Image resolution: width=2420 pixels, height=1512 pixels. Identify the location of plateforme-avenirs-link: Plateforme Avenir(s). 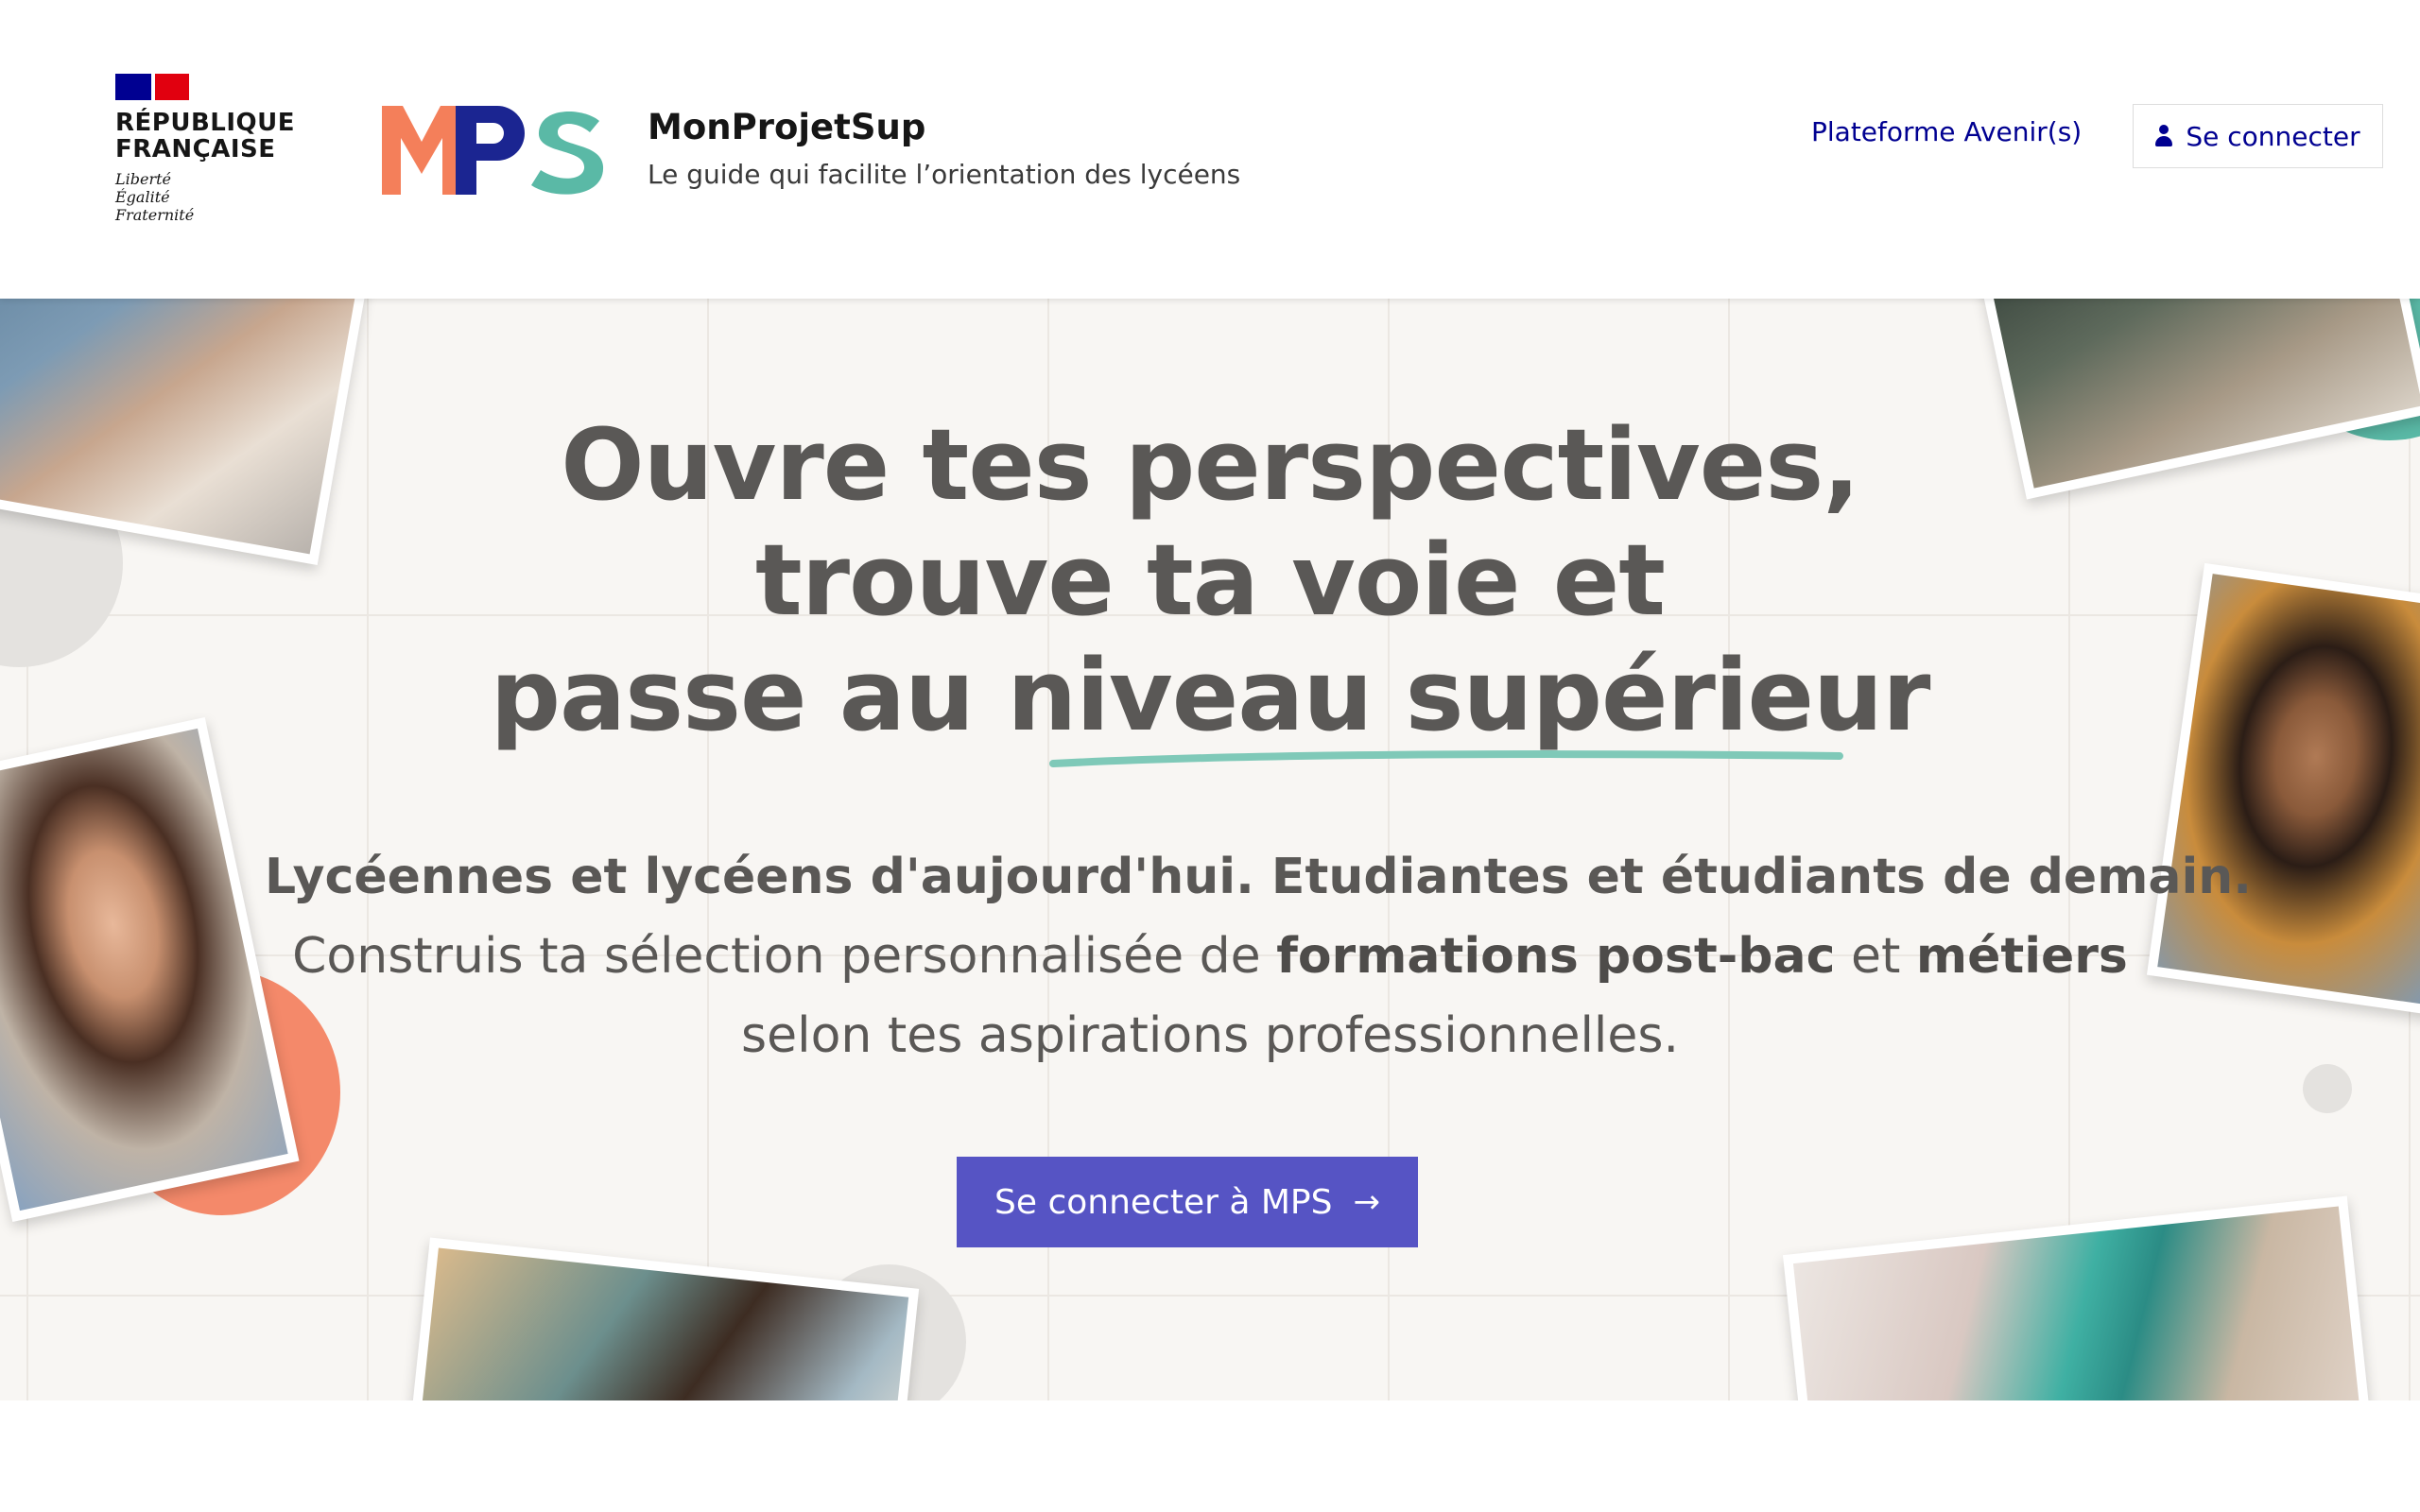
(1947, 131).